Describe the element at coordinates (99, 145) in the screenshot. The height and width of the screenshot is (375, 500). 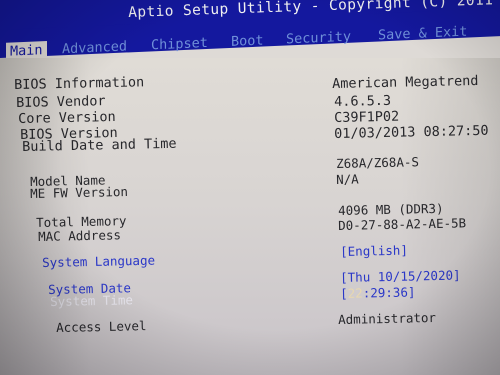
I see `build-date-label: Build Date and Time` at that location.